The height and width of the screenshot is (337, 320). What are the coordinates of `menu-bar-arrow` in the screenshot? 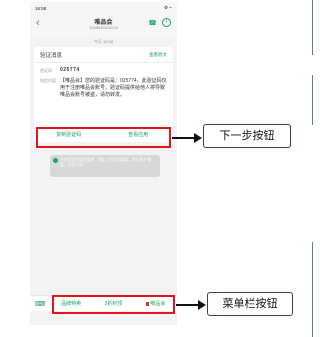 It's located at (188, 305).